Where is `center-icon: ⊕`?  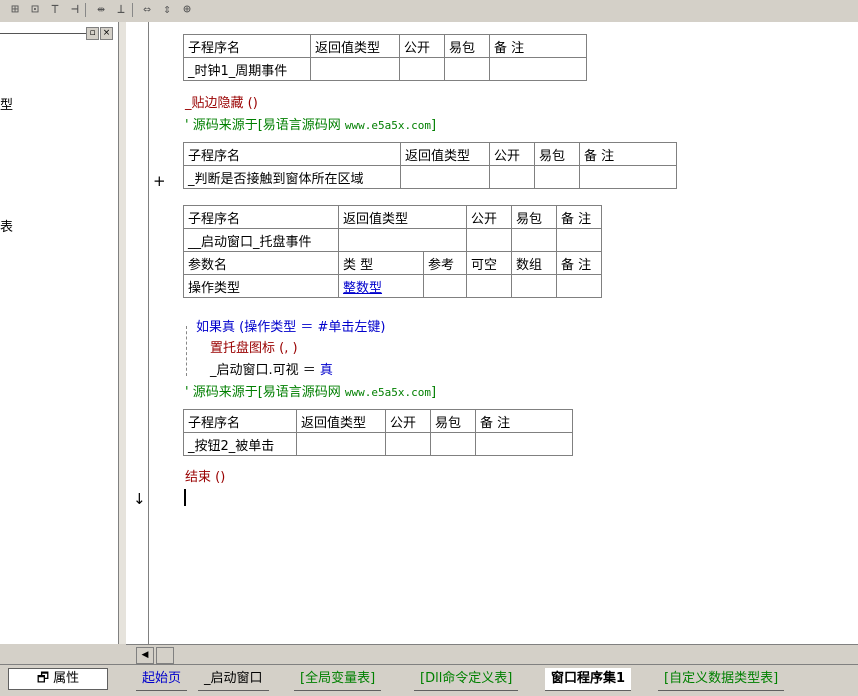
center-icon: ⊕ is located at coordinates (187, 9).